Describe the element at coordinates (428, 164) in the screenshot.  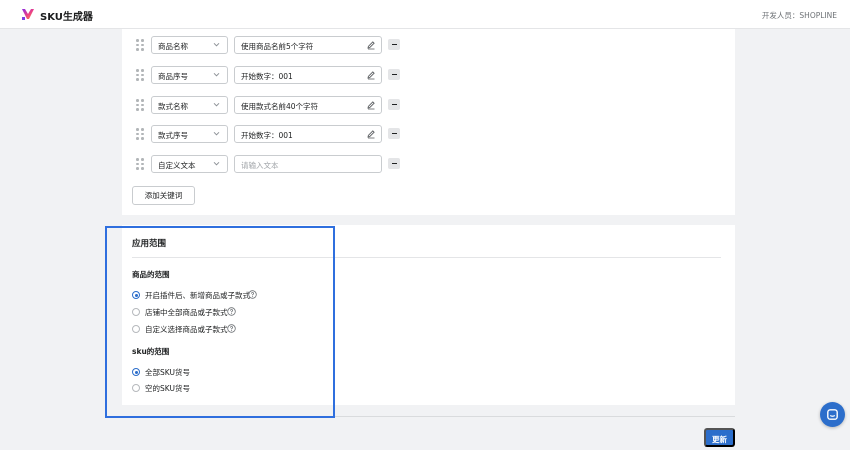
I see `keyword-row: 自定义文本 请输入文本` at that location.